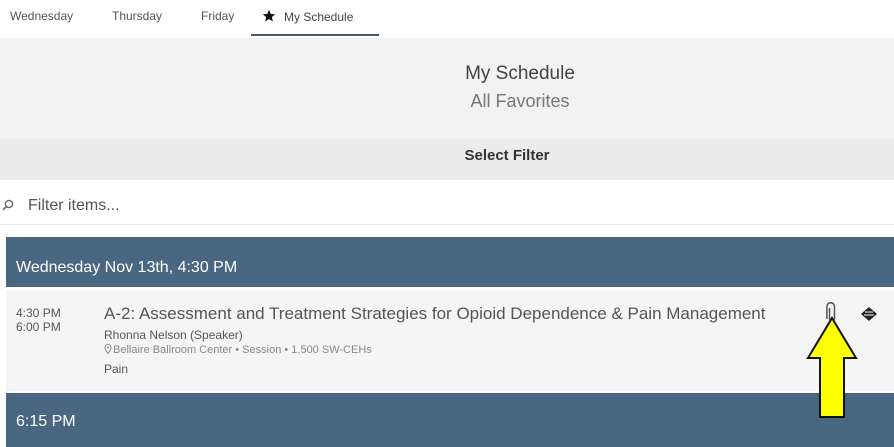 The width and height of the screenshot is (894, 447). What do you see at coordinates (520, 73) in the screenshot?
I see `page-title: My Schedule` at bounding box center [520, 73].